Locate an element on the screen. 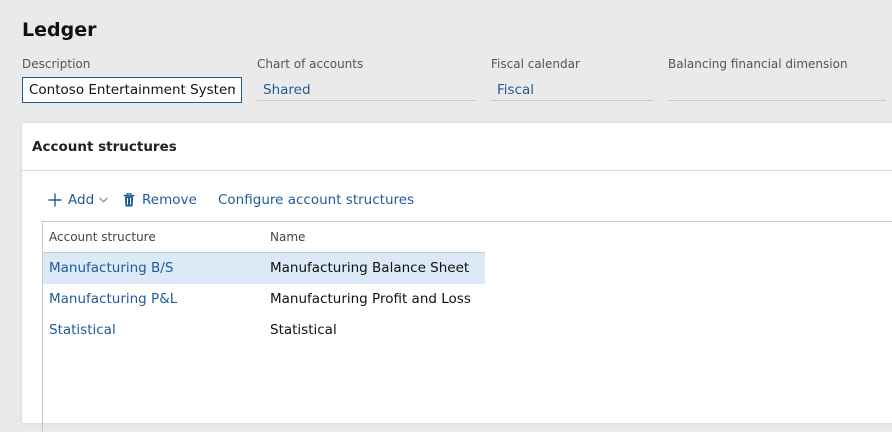 The width and height of the screenshot is (892, 432). configure-account-structures-button: Configure account structures is located at coordinates (316, 200).